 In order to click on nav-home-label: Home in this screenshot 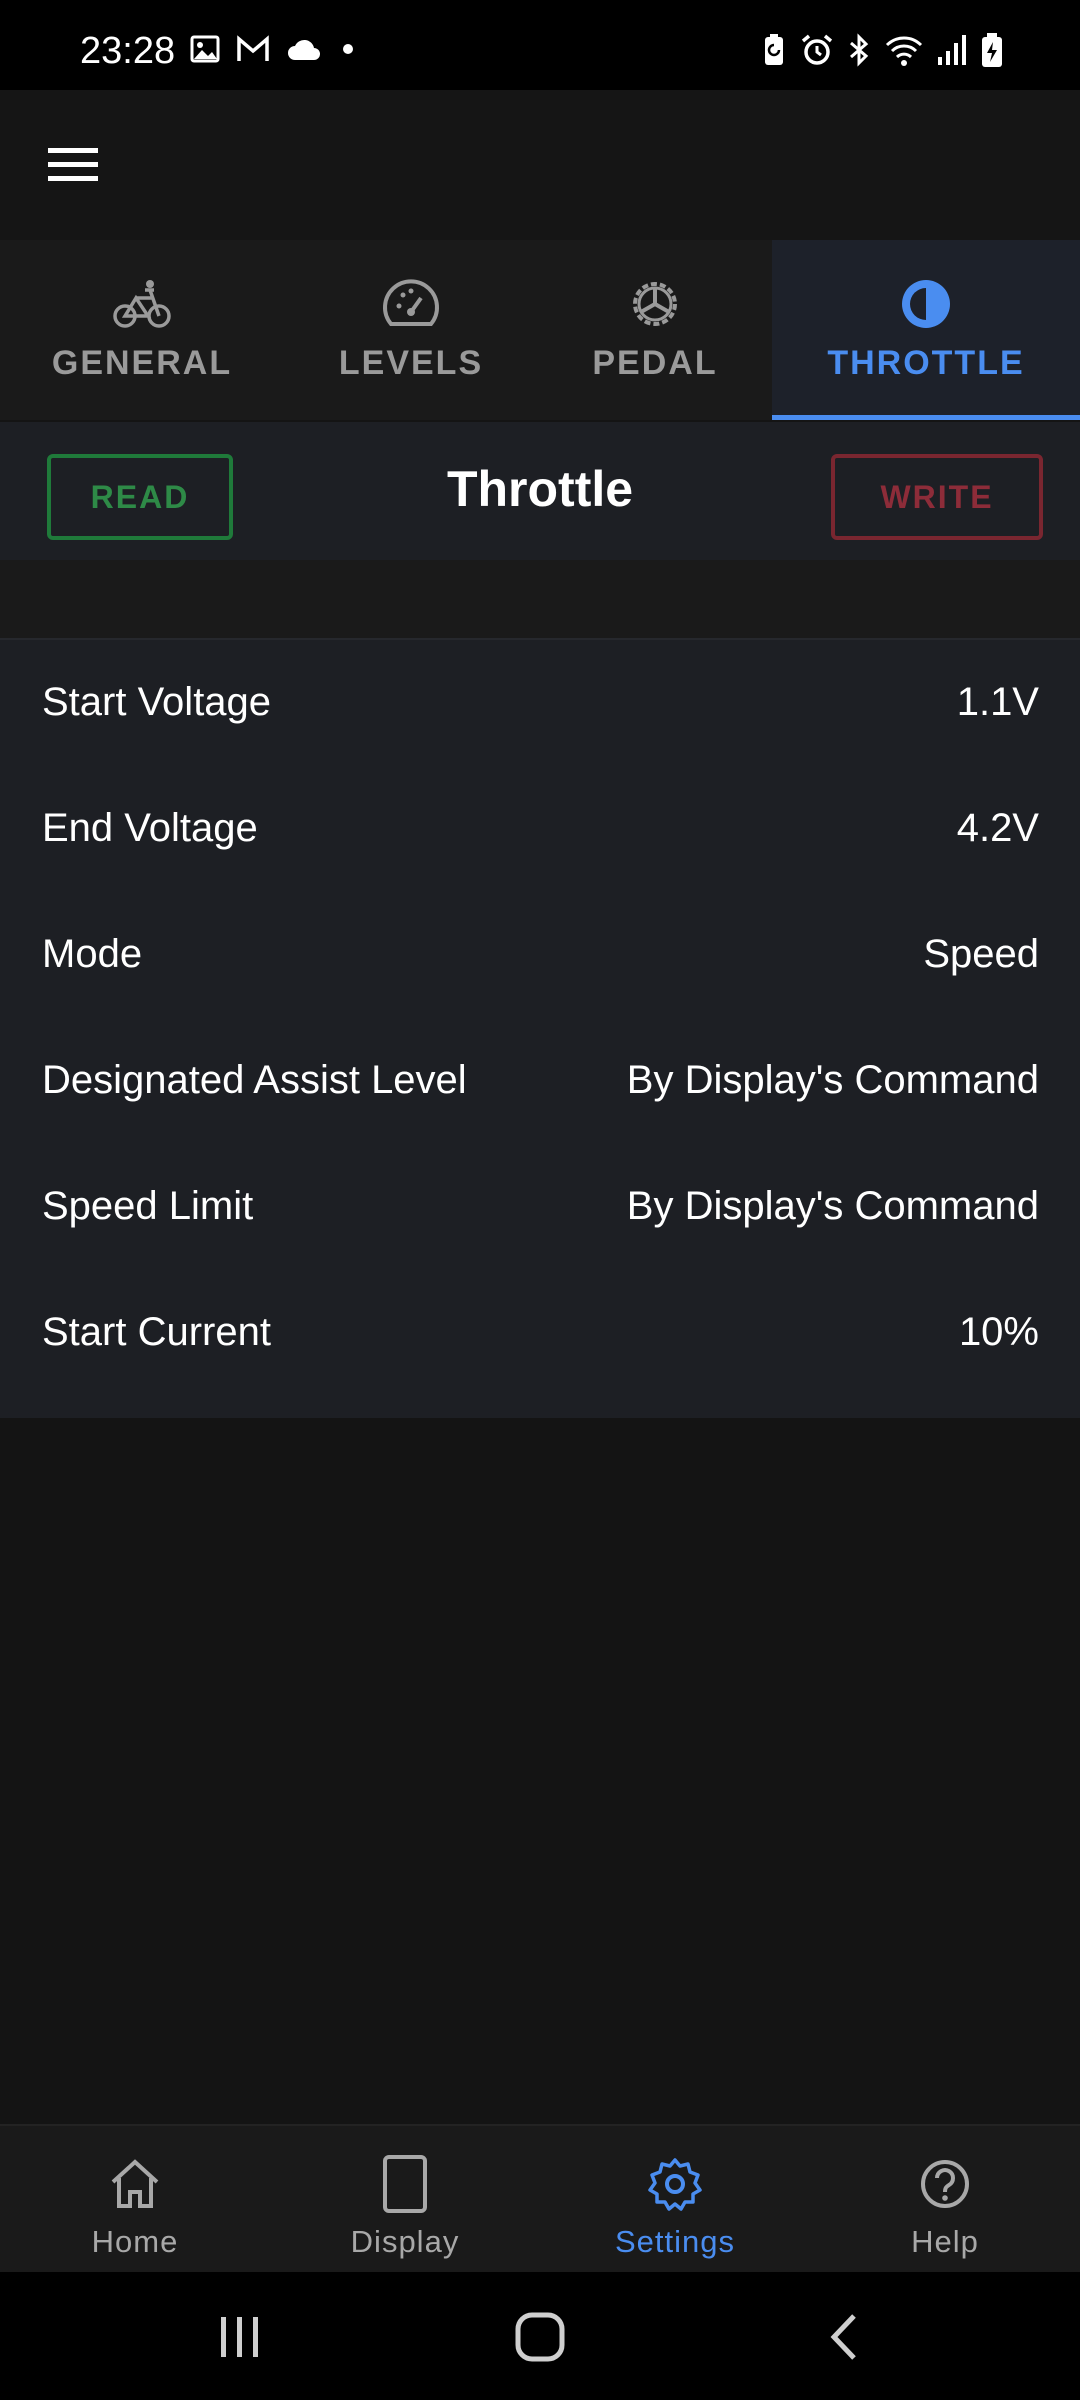, I will do `click(135, 2241)`.